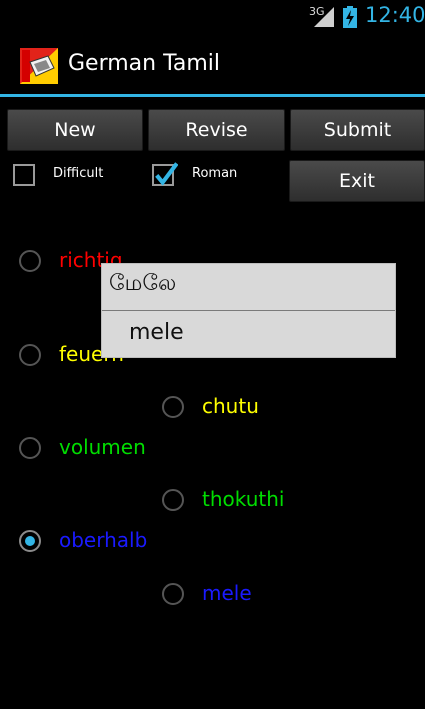  I want to click on popup-roman-text: mele, so click(156, 332).